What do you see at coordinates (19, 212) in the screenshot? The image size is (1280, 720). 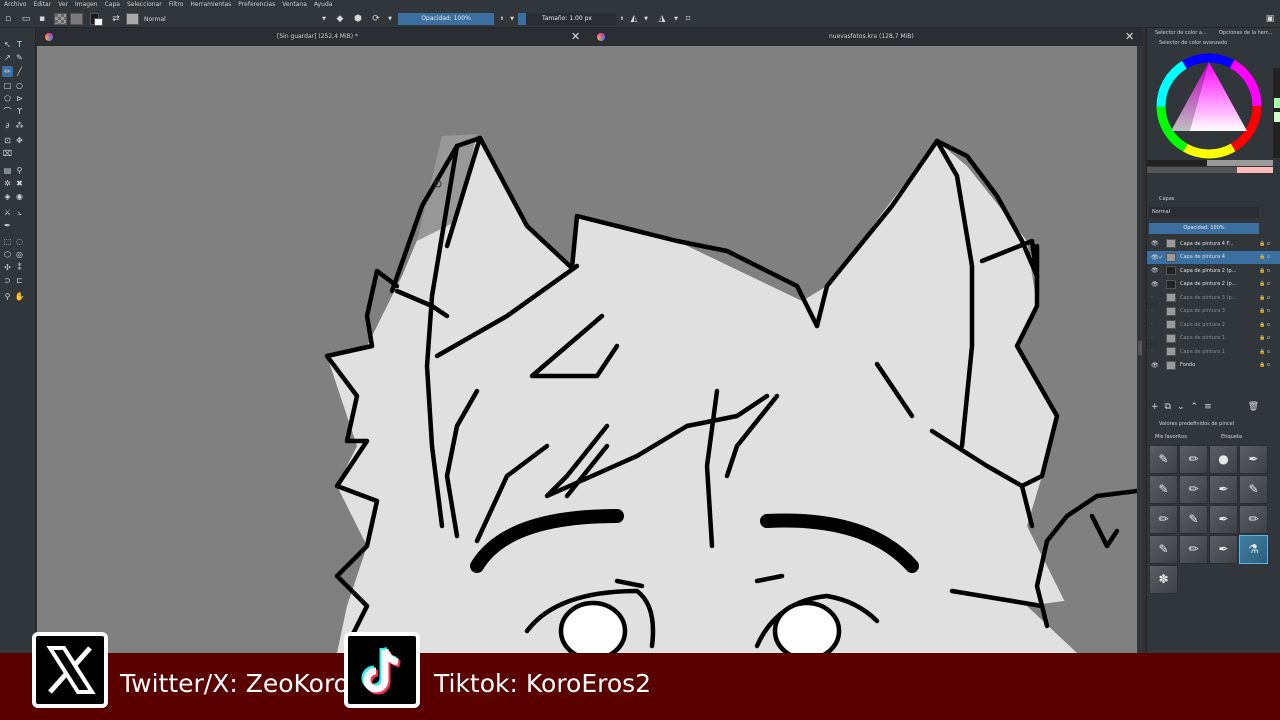 I see `measure-tool-icon: ⦣` at bounding box center [19, 212].